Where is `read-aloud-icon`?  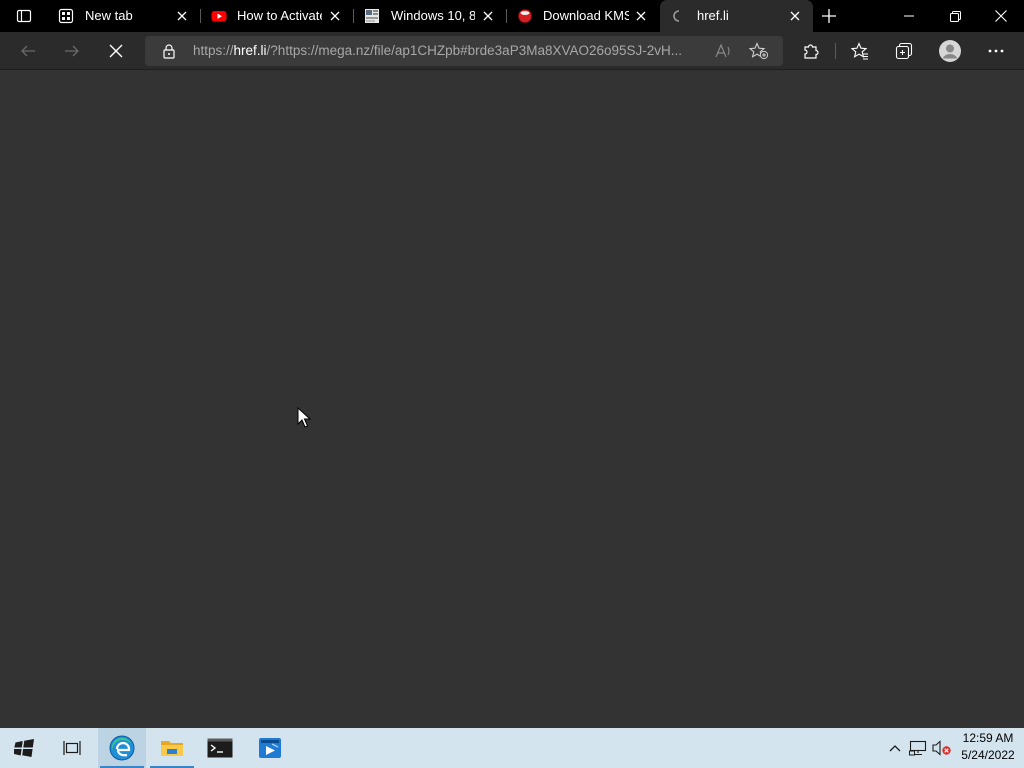
read-aloud-icon is located at coordinates (724, 51).